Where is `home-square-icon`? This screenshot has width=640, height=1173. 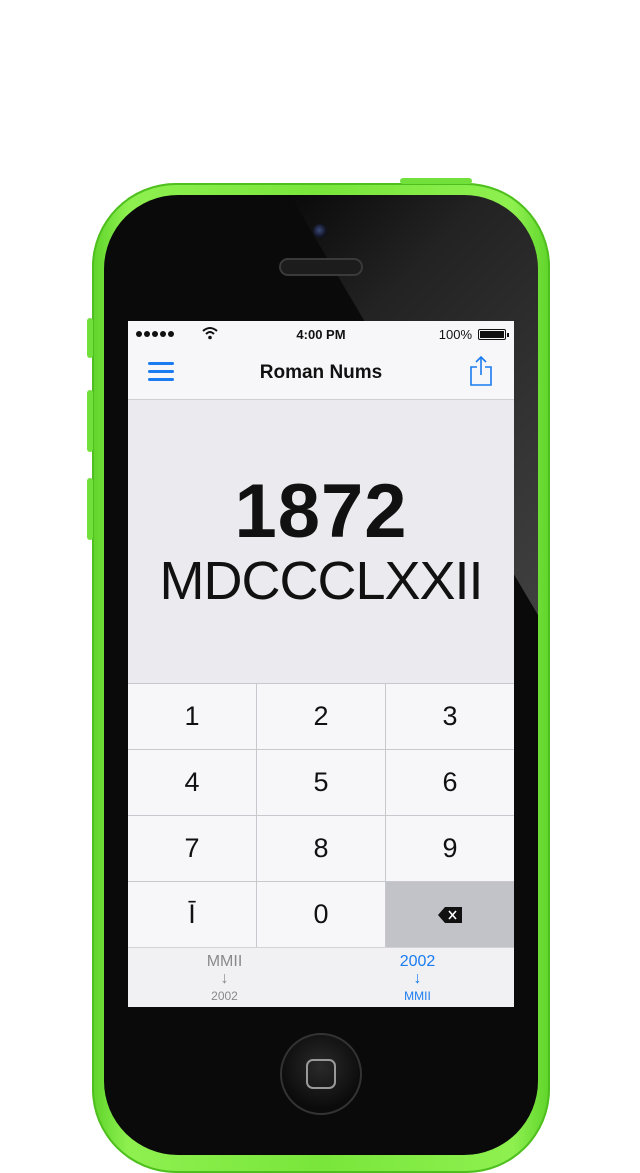 home-square-icon is located at coordinates (321, 1074).